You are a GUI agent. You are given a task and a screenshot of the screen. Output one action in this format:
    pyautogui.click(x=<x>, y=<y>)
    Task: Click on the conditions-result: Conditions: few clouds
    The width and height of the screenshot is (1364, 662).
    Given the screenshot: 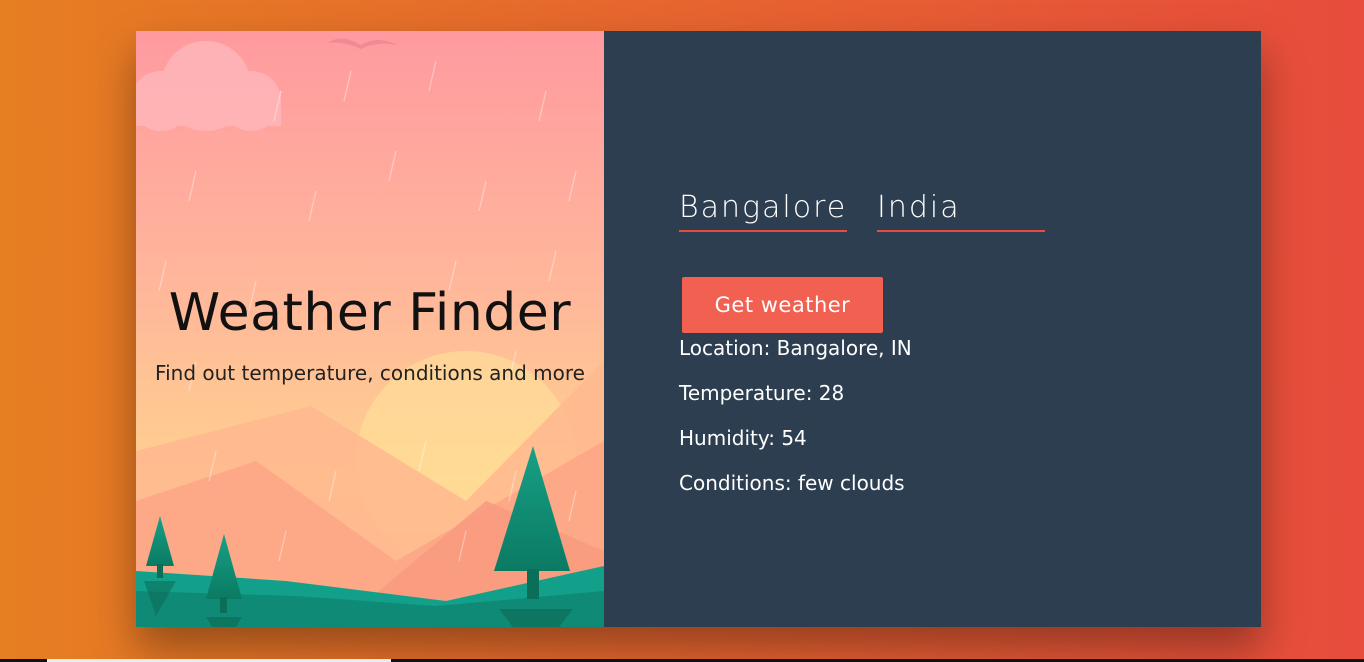 What is the action you would take?
    pyautogui.click(x=792, y=483)
    